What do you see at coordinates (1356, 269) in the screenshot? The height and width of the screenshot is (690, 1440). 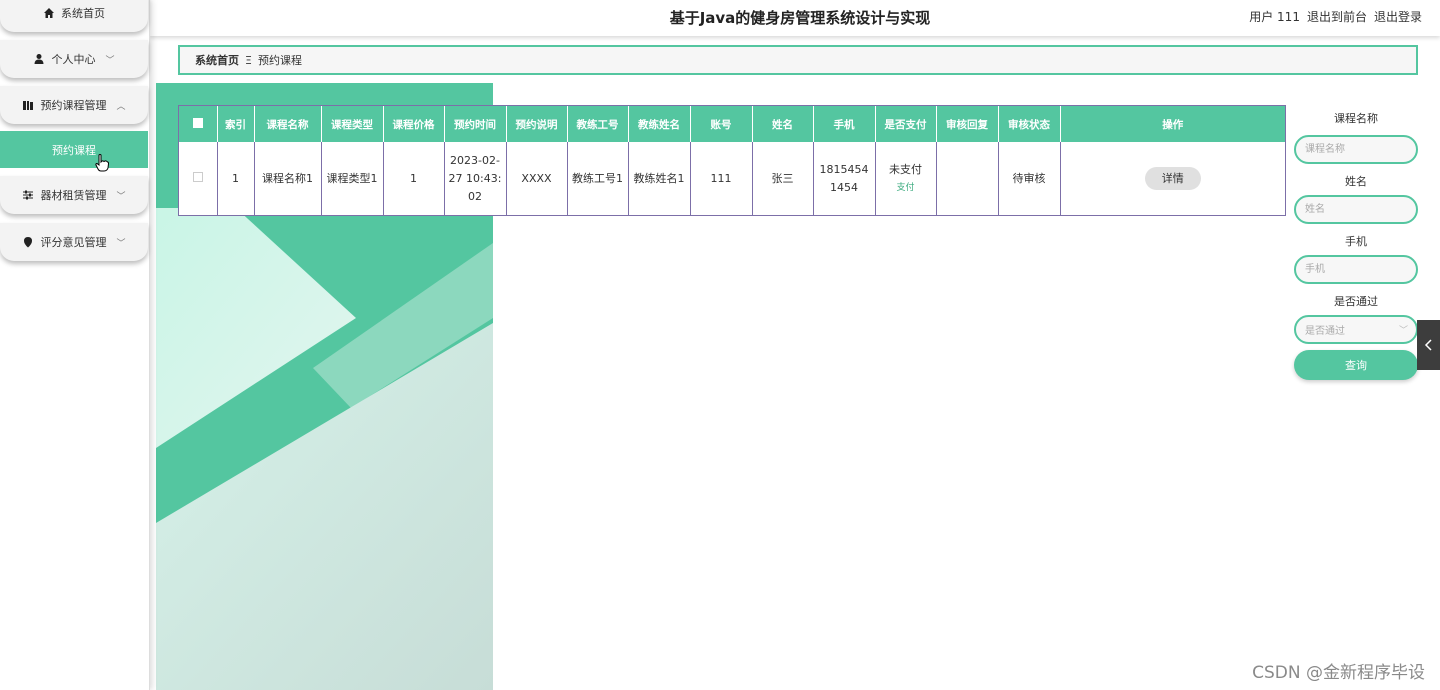 I see `phone-input` at bounding box center [1356, 269].